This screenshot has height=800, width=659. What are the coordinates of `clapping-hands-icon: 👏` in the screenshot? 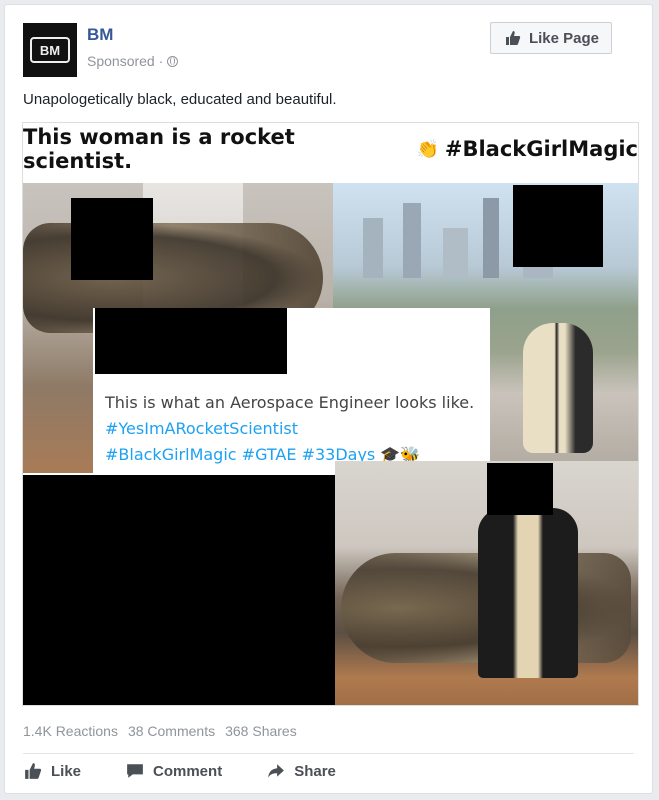 It's located at (427, 149).